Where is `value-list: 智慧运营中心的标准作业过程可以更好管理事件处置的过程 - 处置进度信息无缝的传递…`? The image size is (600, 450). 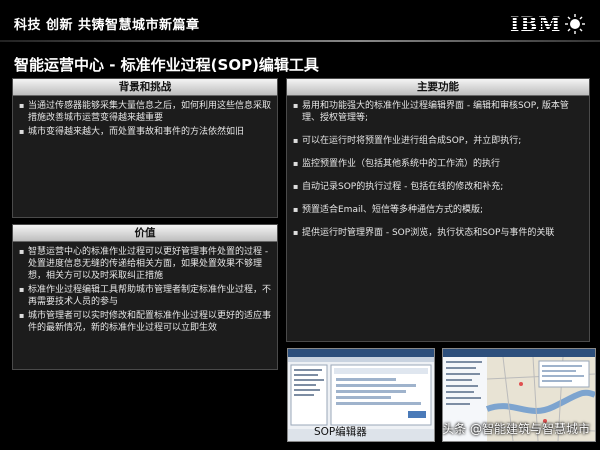
value-list: 智慧运营中心的标准作业过程可以更好管理事件处置的过程 - 处置进度信息无缝的传递… is located at coordinates (145, 288).